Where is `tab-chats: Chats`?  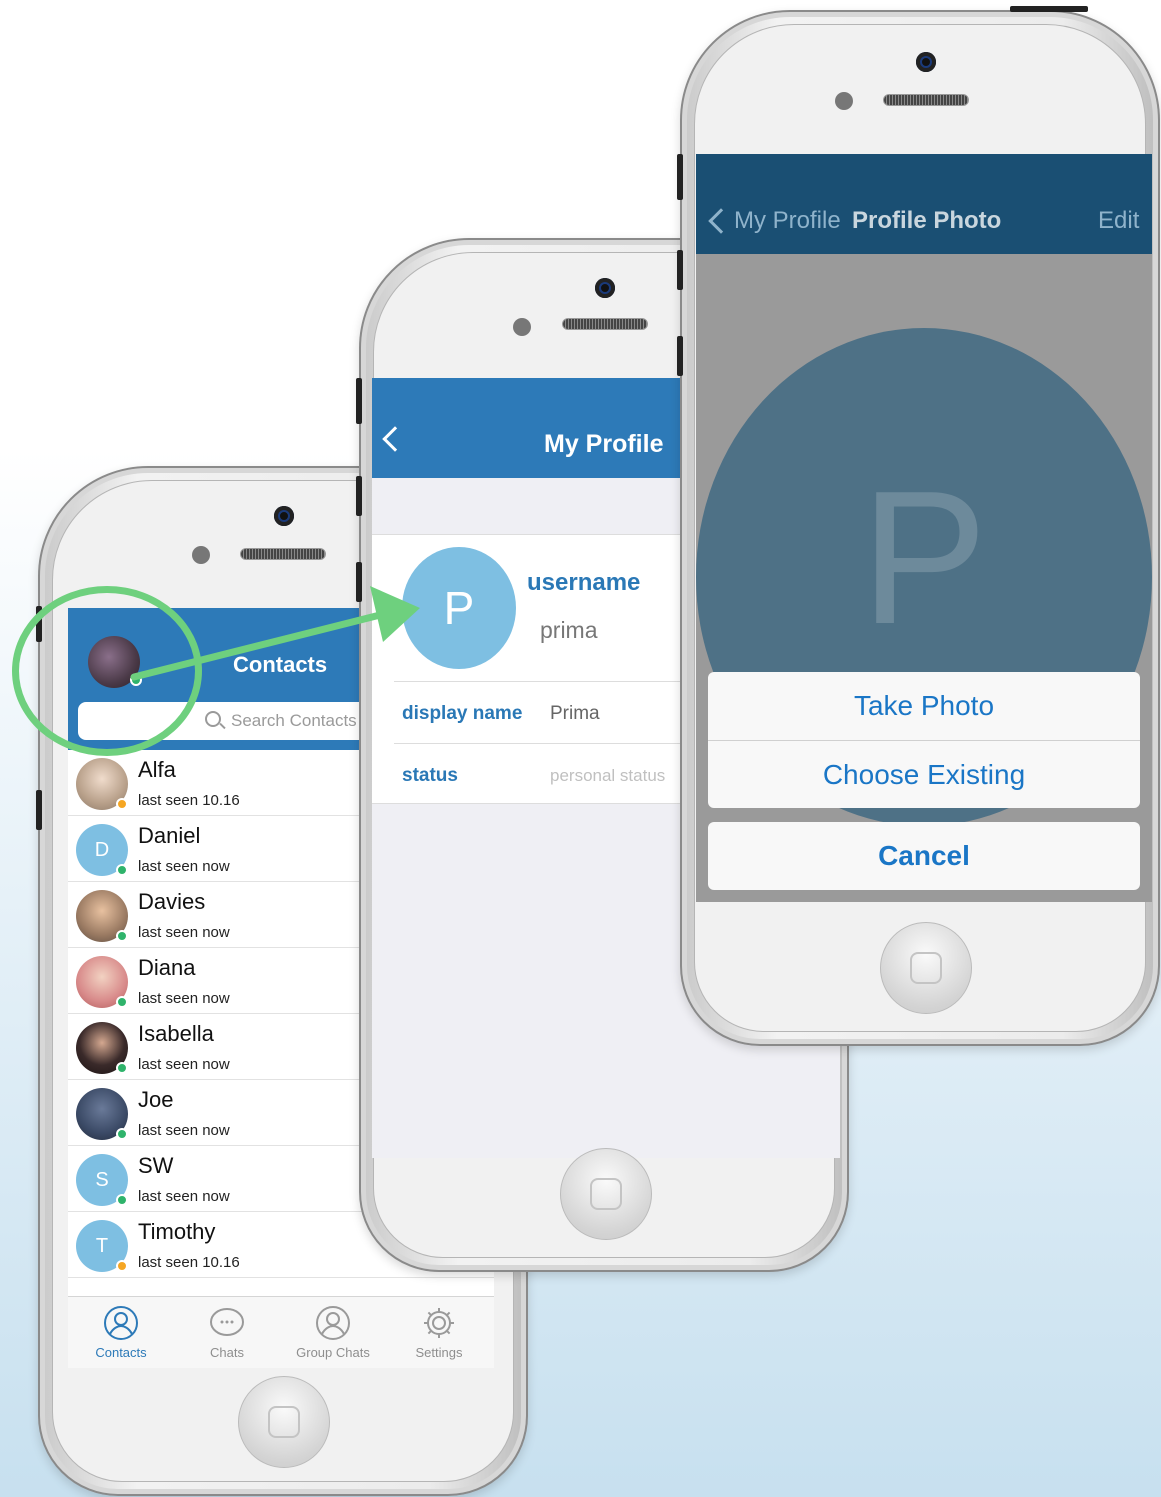
tab-chats: Chats is located at coordinates (227, 1332).